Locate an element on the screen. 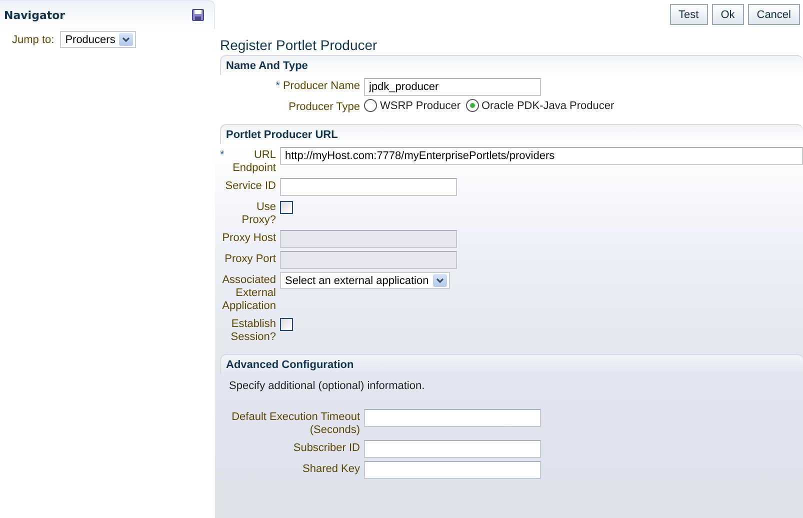 This screenshot has width=803, height=518. section-title: Portlet Producer URL is located at coordinates (282, 134).